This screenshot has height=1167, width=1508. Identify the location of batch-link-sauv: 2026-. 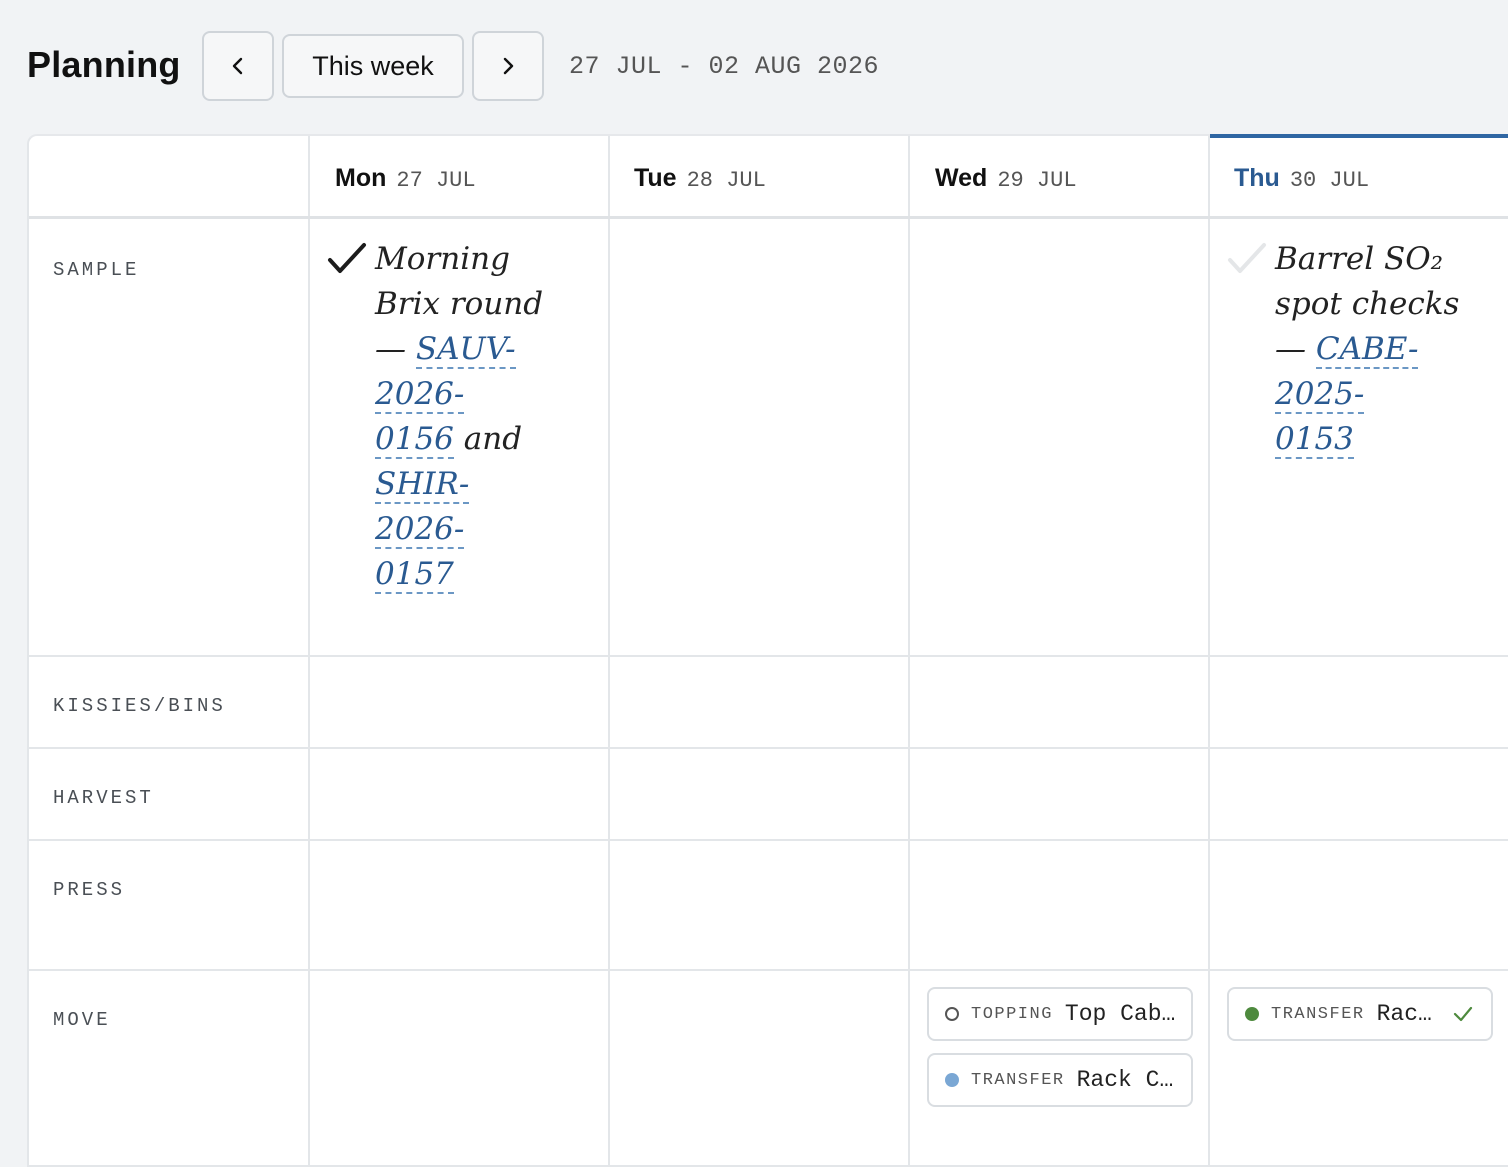
(420, 395).